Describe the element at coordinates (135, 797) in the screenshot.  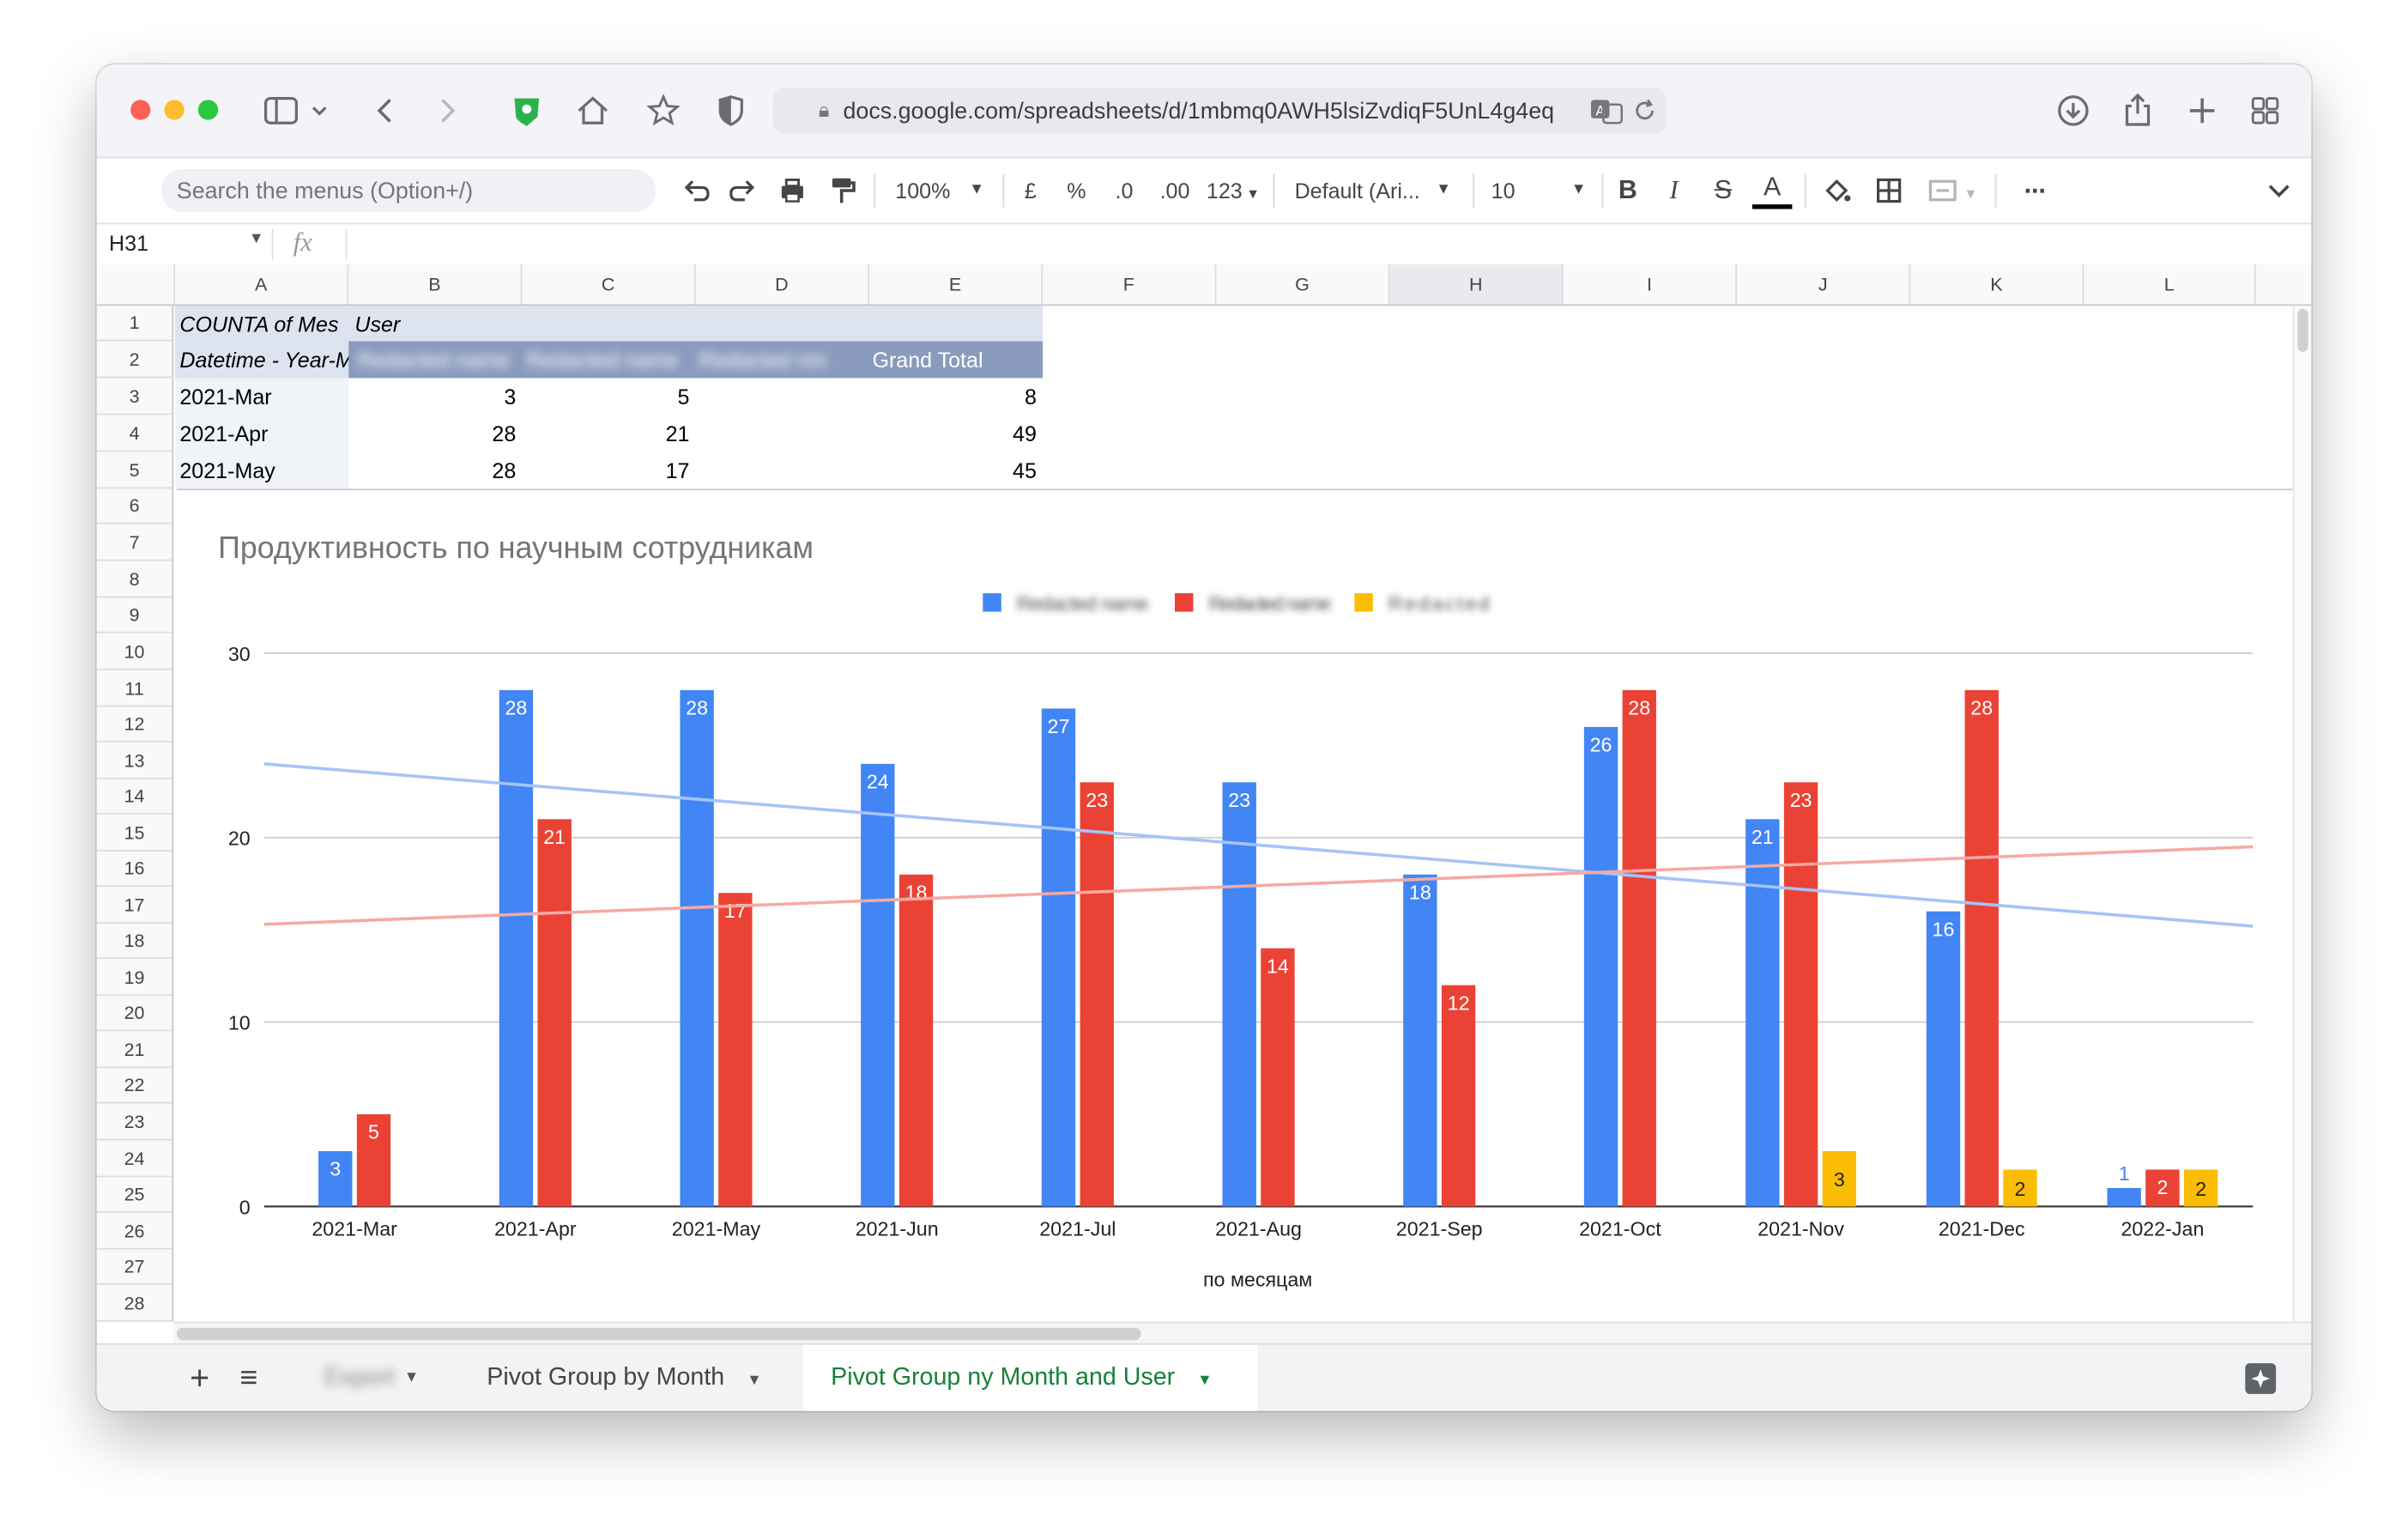
I see `row-header-14: 14` at that location.